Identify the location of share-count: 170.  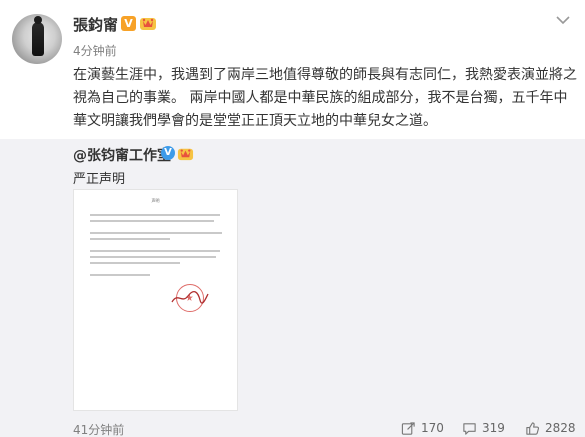
(432, 428).